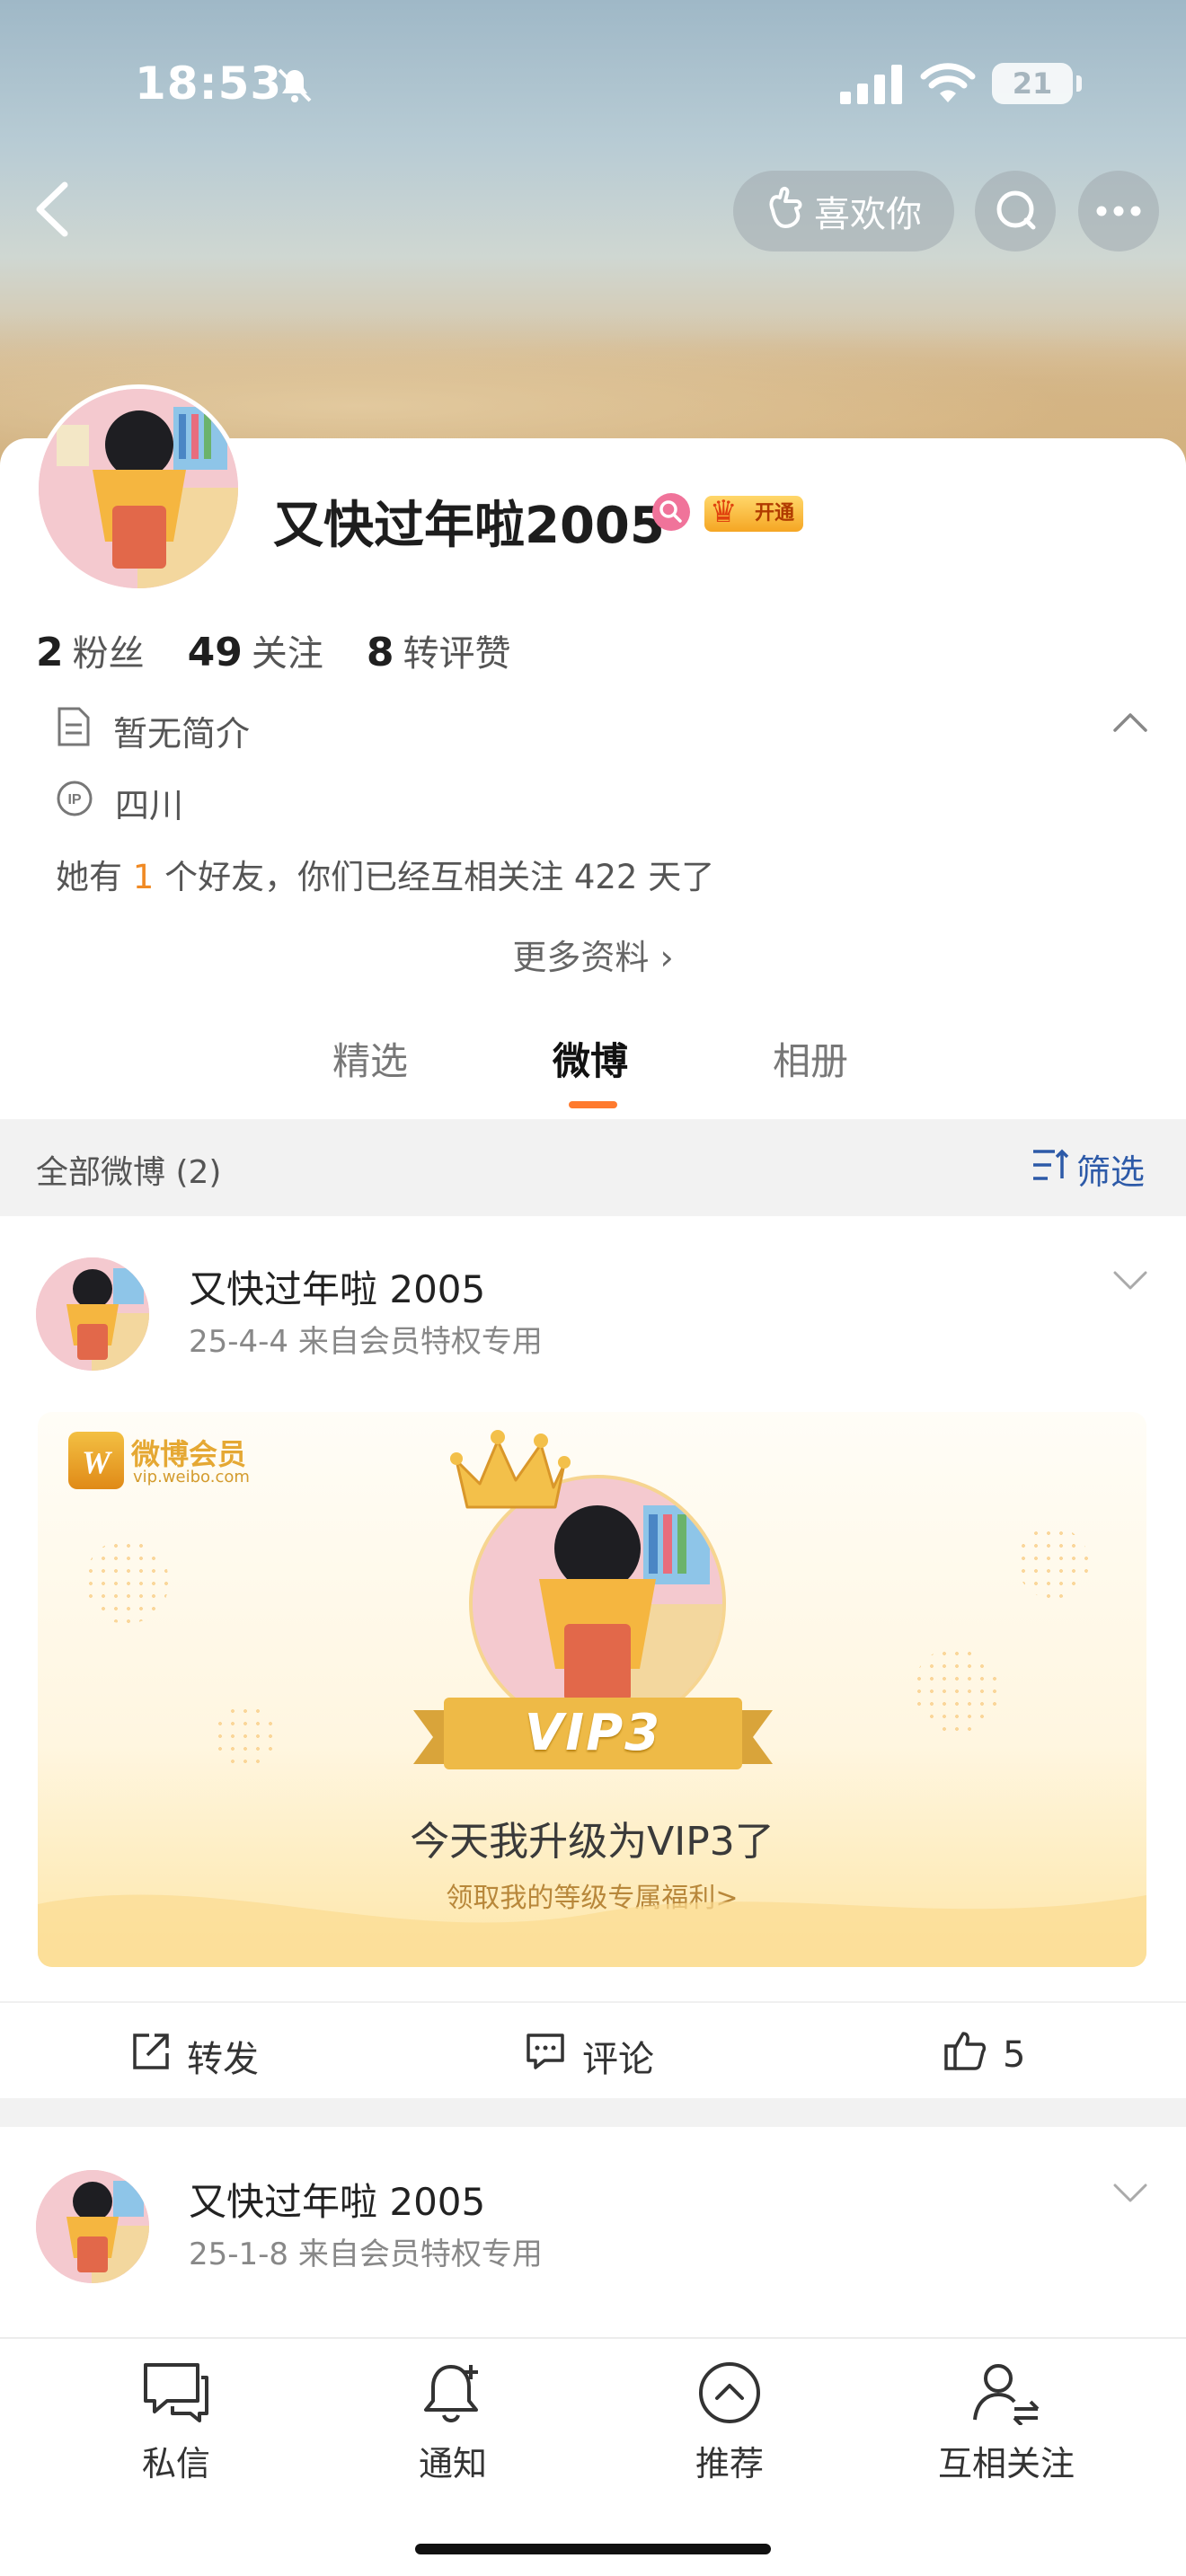  What do you see at coordinates (175, 2463) in the screenshot?
I see `bottom-item-label: 私信` at bounding box center [175, 2463].